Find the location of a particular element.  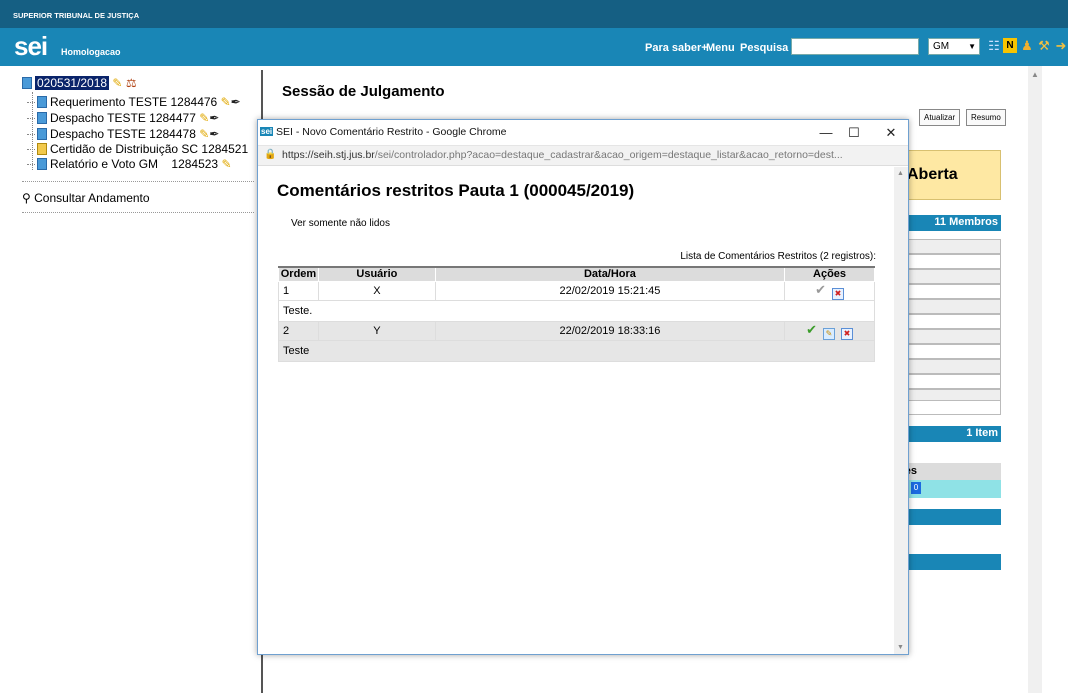

tree-item: Despacho TESTE 1284477 ✎✒ is located at coordinates (123, 118).